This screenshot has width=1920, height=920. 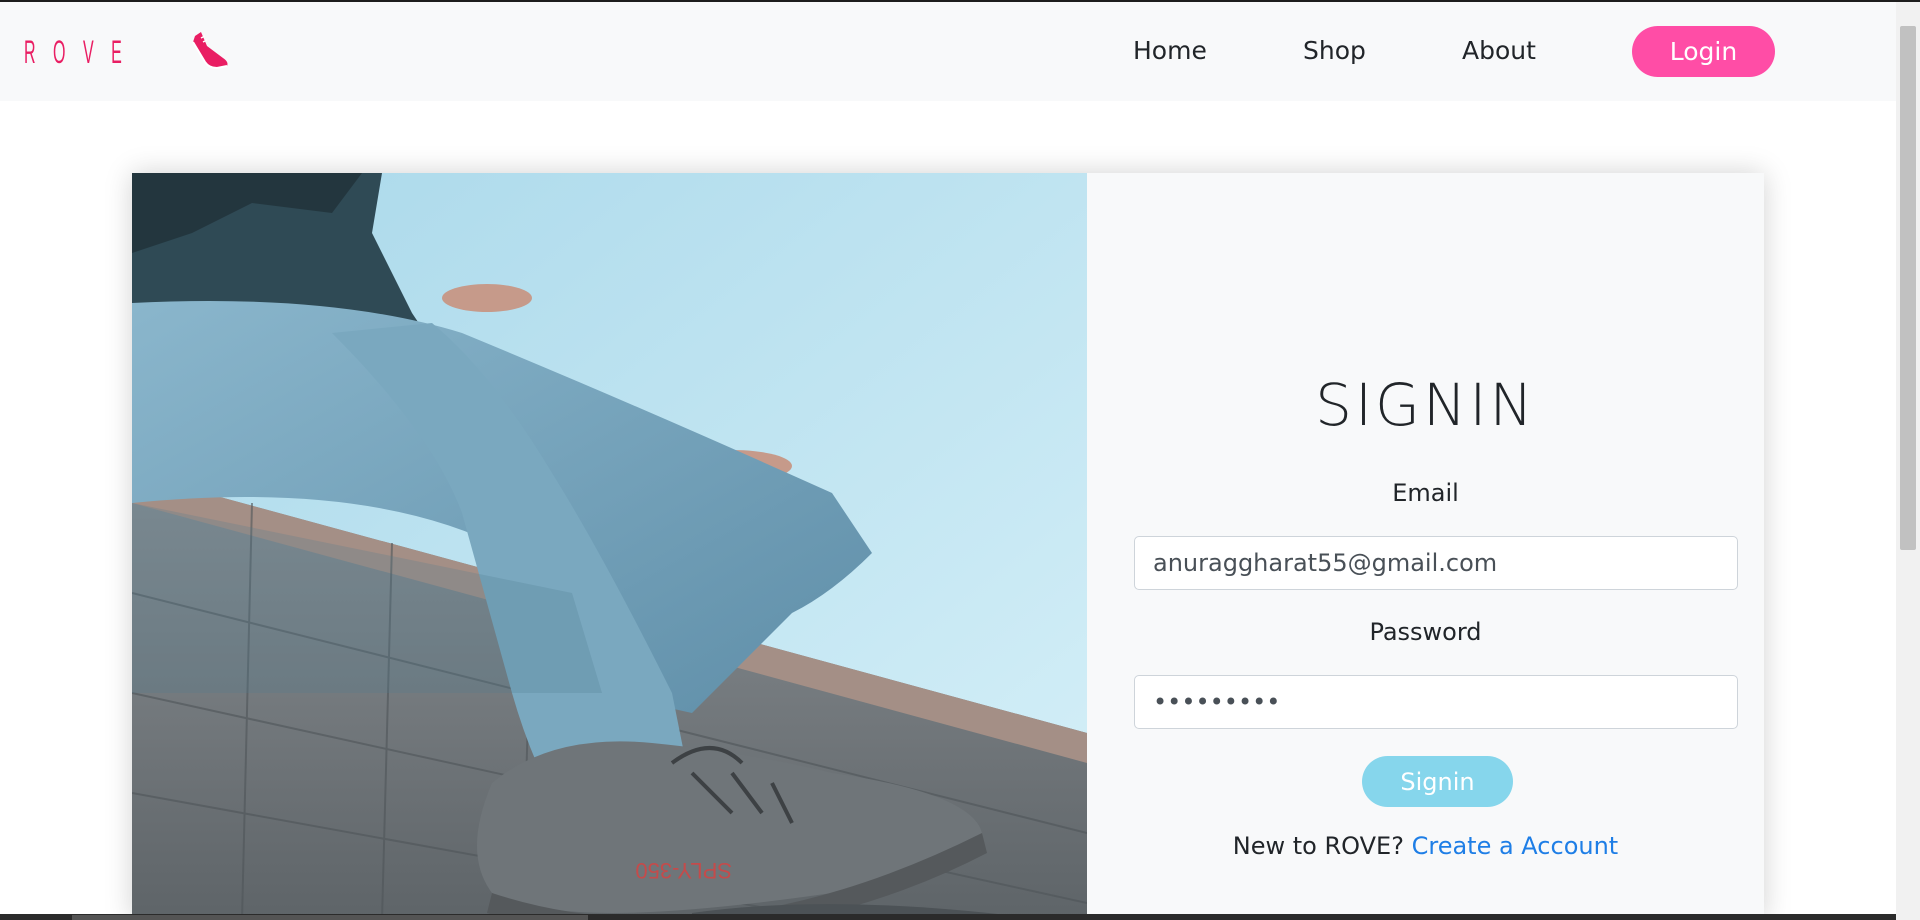 What do you see at coordinates (948, 51) in the screenshot?
I see `navbar: ROVE Home Shop About Login` at bounding box center [948, 51].